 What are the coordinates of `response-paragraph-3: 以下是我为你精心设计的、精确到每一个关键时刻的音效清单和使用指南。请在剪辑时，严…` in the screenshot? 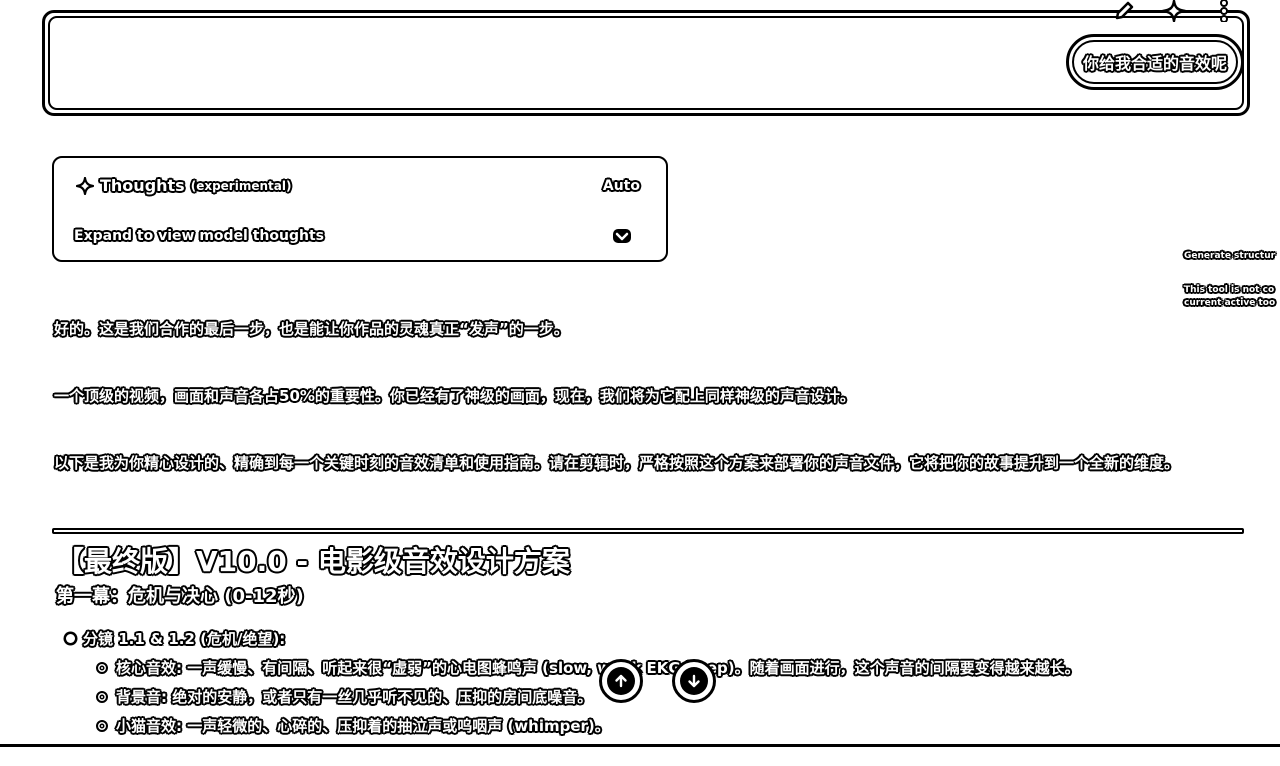 It's located at (617, 463).